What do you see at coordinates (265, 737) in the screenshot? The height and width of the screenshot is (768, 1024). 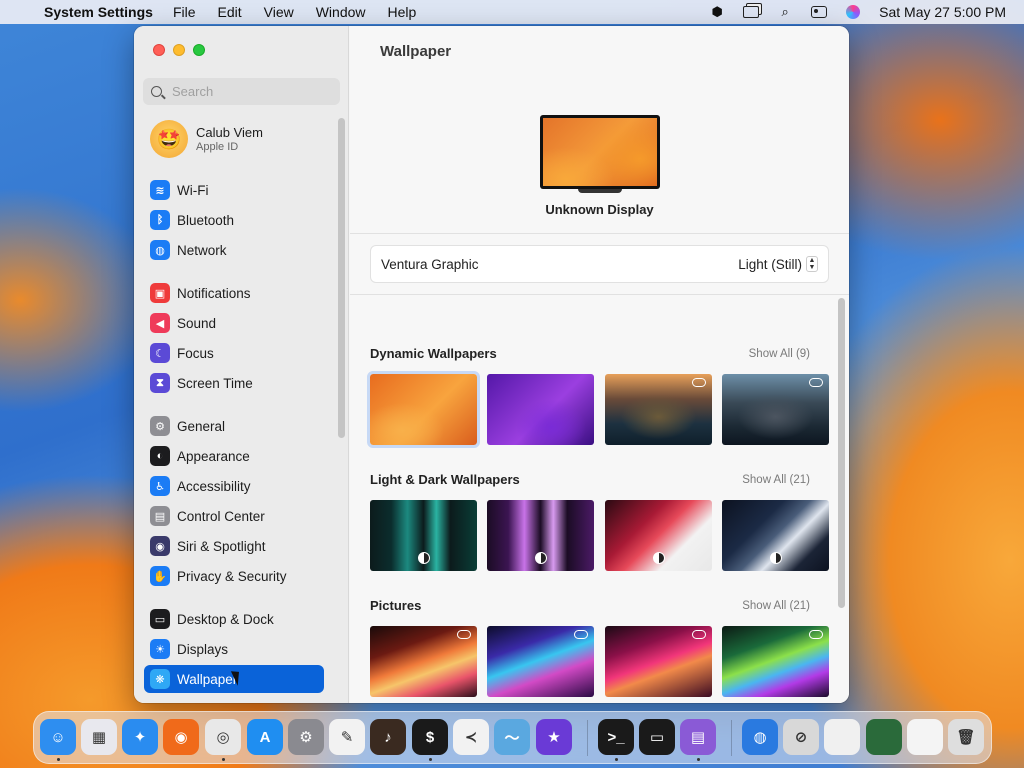 I see `app-store-icon: A` at bounding box center [265, 737].